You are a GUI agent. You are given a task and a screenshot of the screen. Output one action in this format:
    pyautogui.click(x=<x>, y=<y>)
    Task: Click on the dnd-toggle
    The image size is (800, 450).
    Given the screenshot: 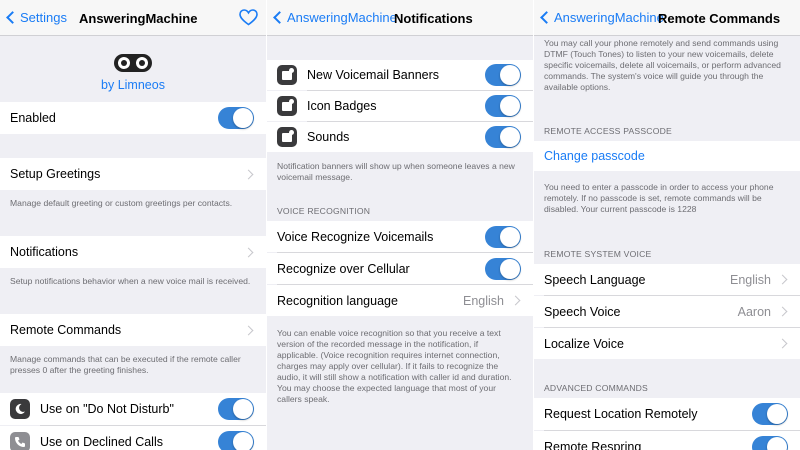 What is the action you would take?
    pyautogui.click(x=236, y=409)
    